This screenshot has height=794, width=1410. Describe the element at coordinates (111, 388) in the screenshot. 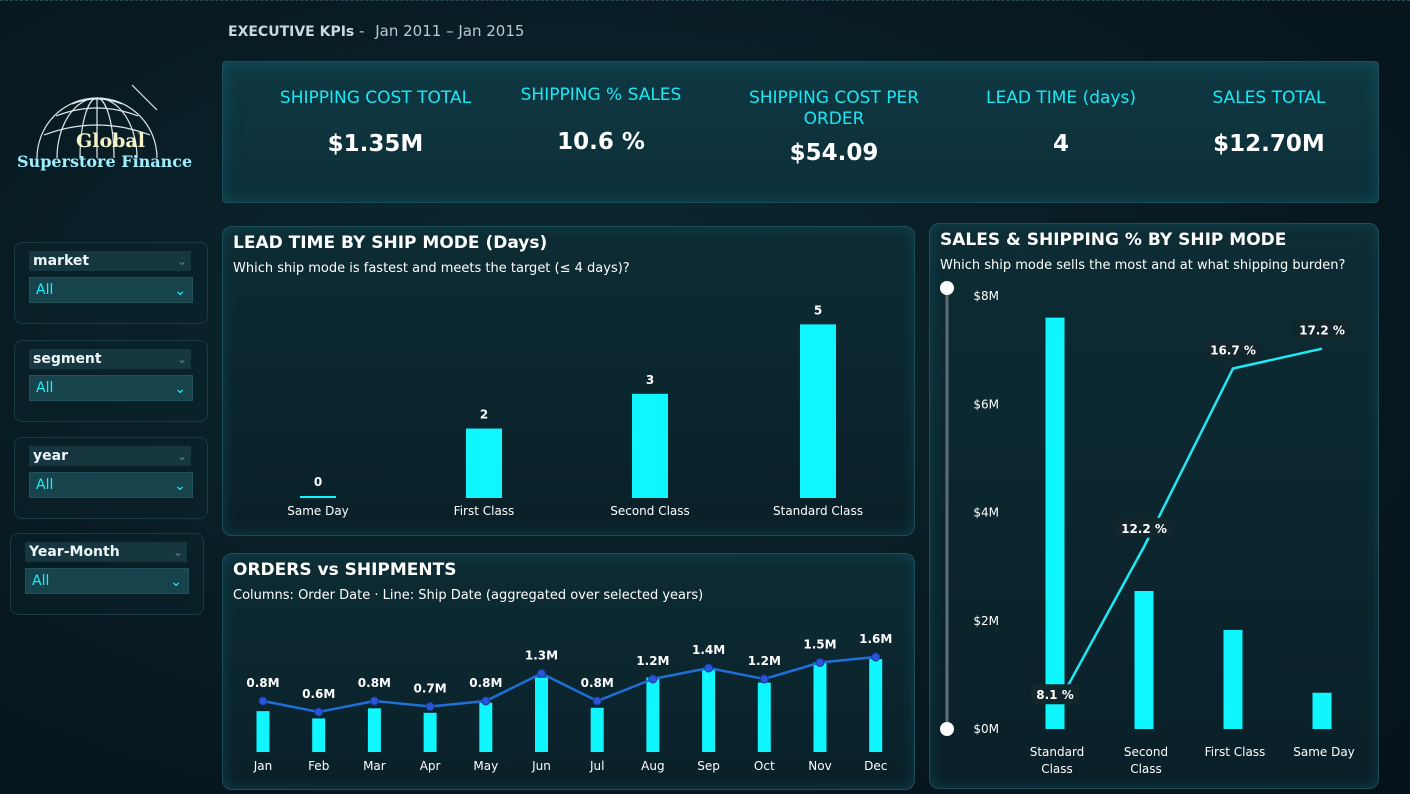

I see `segment-dropdown: All ⌄` at that location.